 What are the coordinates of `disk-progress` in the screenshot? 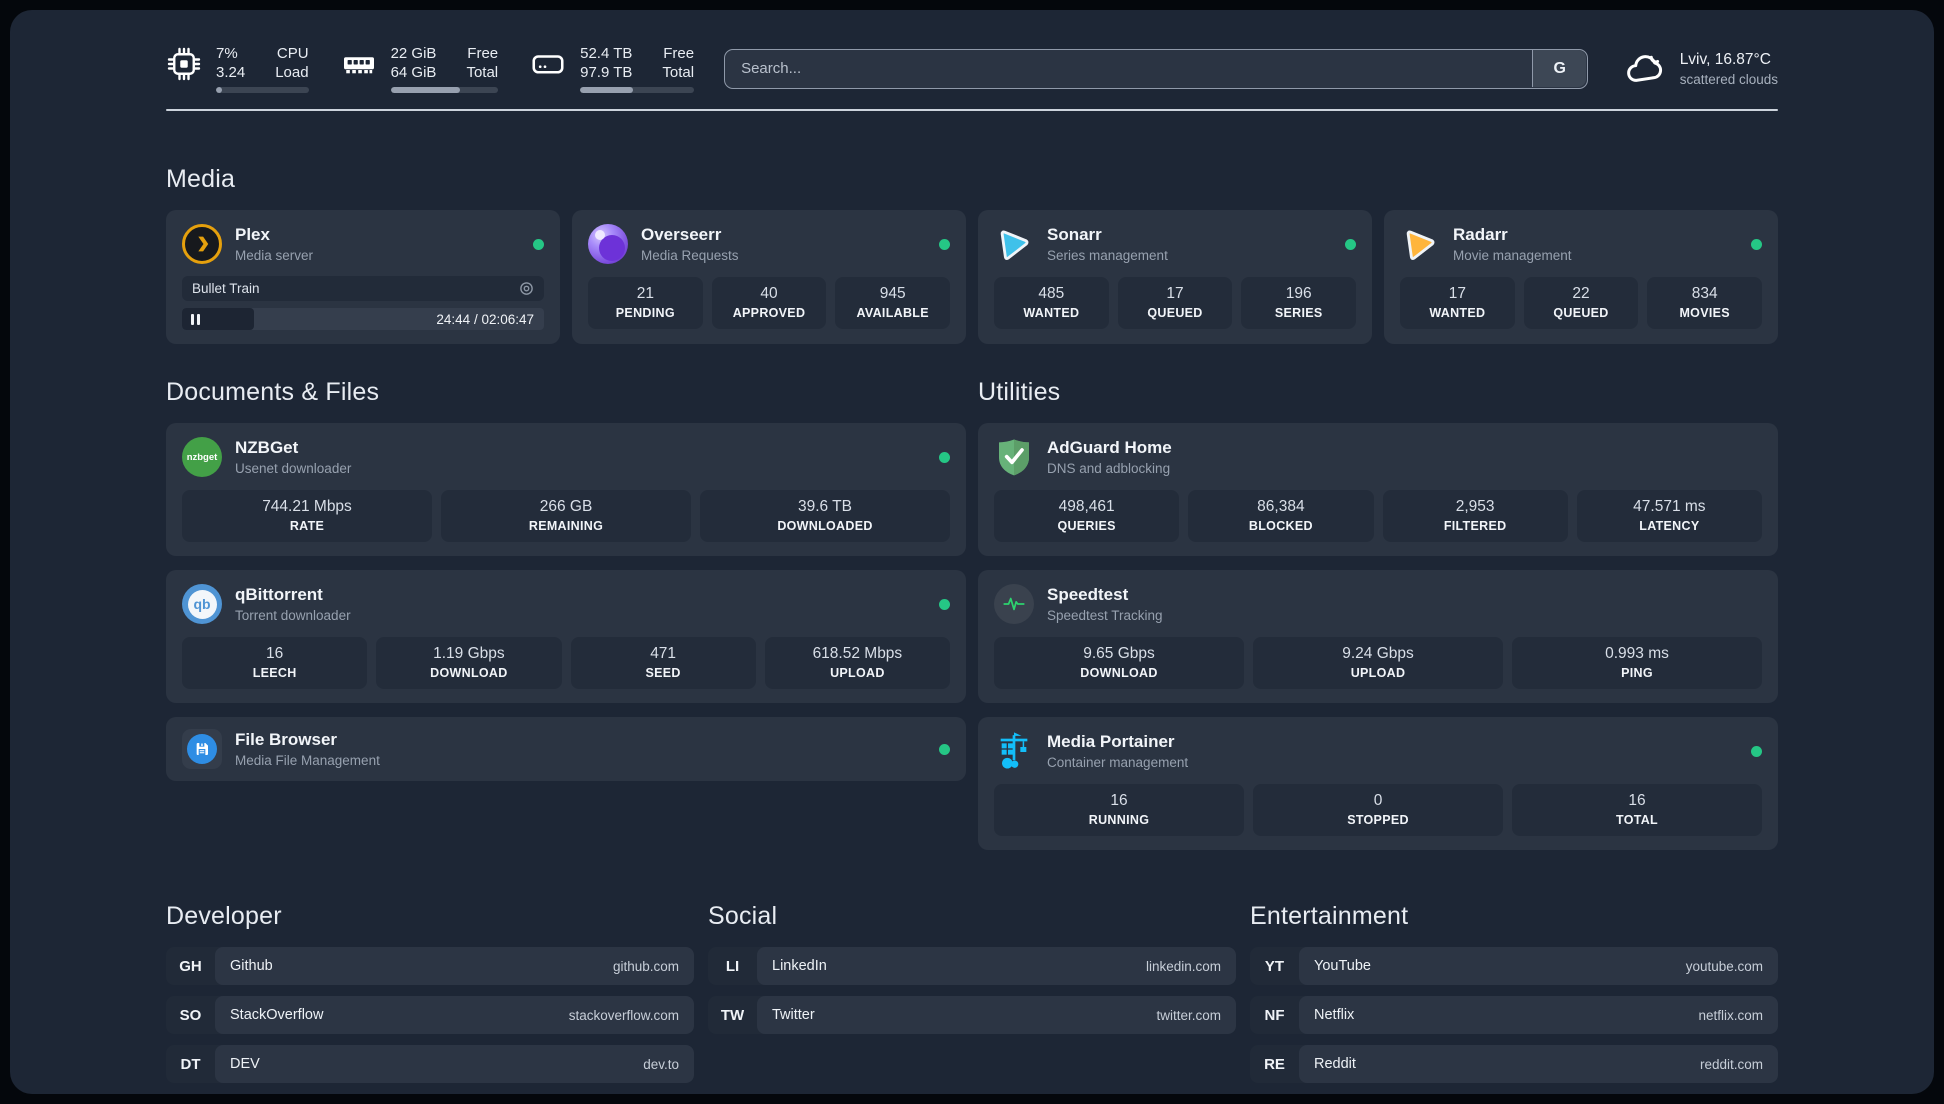 It's located at (637, 90).